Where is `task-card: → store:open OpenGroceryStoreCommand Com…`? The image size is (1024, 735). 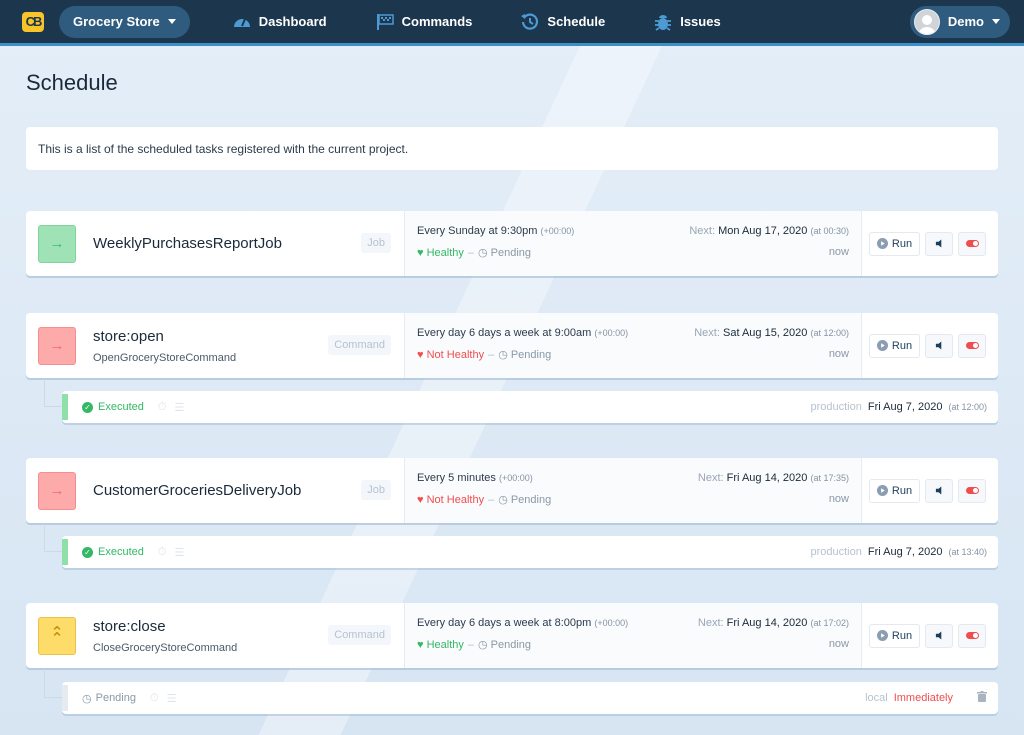
task-card: → store:open OpenGroceryStoreCommand Com… is located at coordinates (512, 345).